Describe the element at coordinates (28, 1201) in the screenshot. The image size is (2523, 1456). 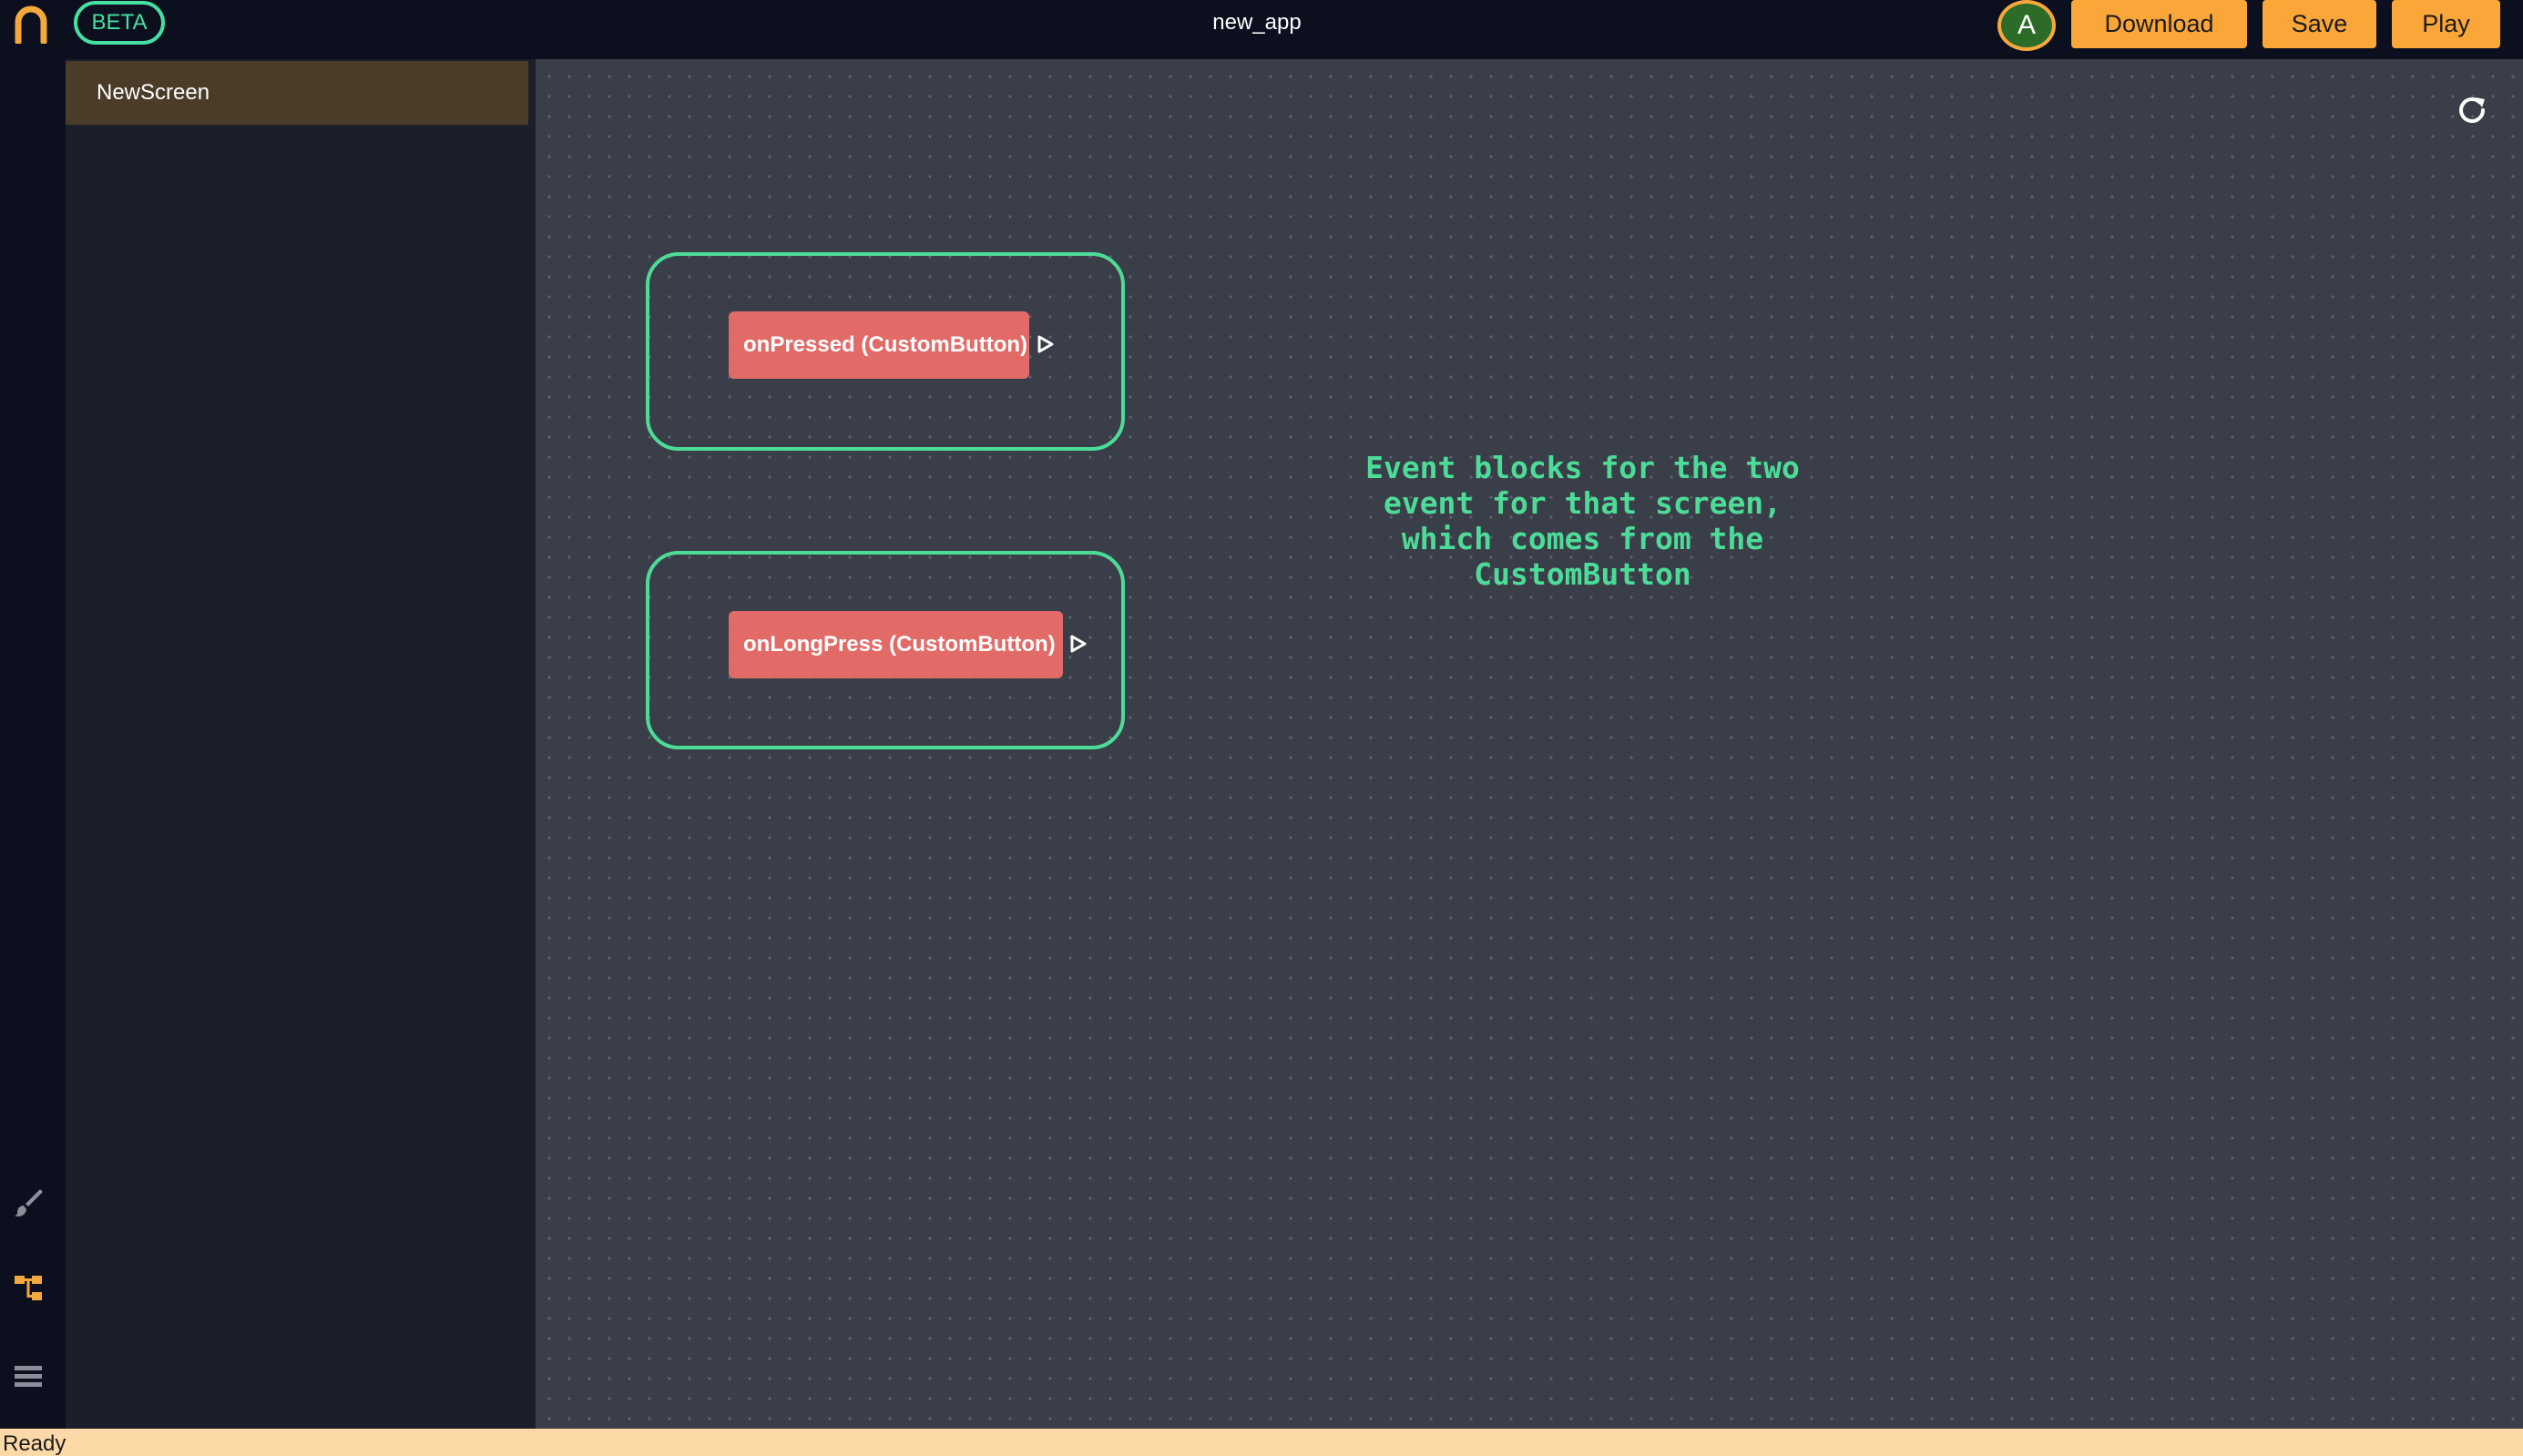
I see `brush-icon` at that location.